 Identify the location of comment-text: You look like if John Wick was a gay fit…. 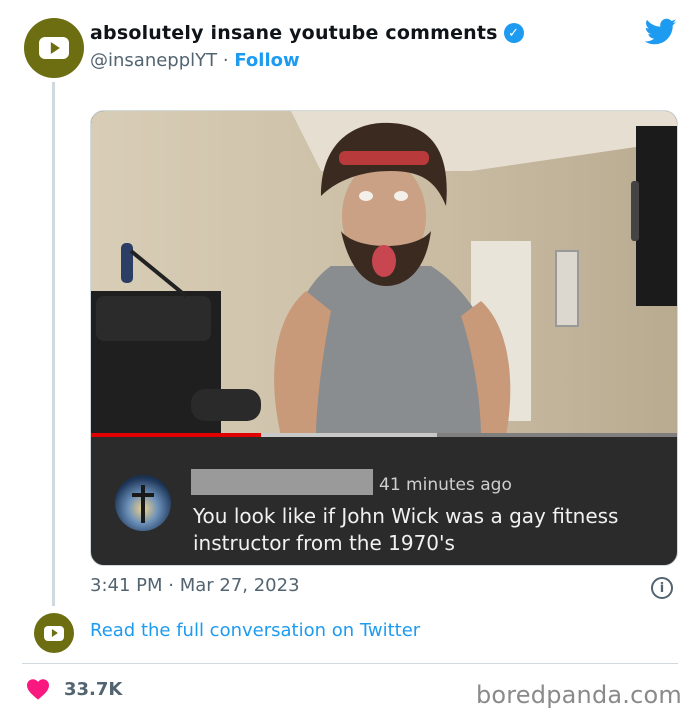
(406, 529).